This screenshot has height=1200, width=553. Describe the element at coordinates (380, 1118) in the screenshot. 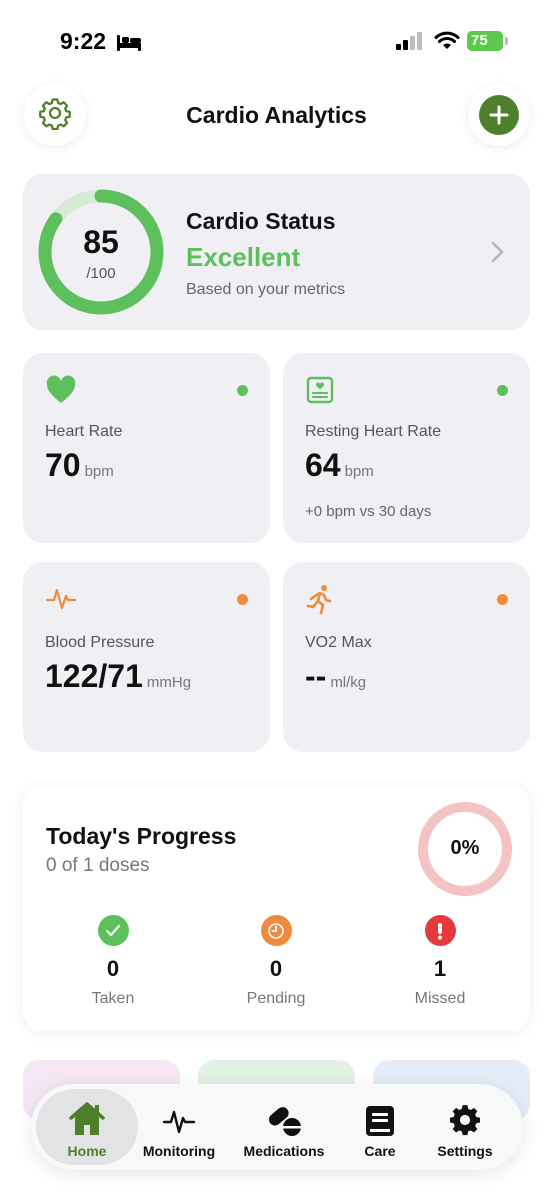

I see `care-icon` at that location.